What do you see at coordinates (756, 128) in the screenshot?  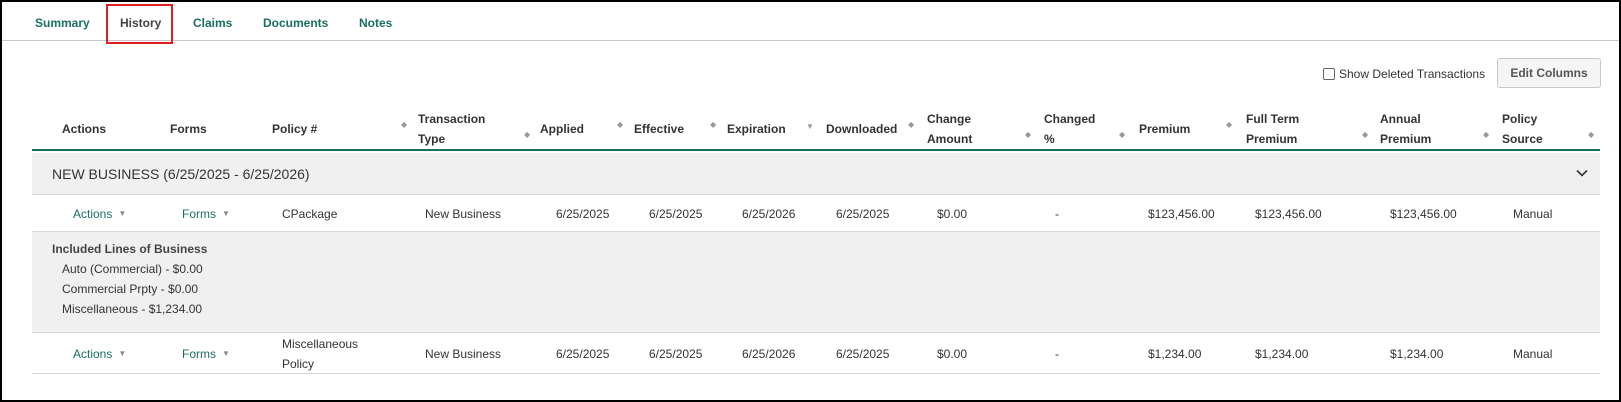 I see `col-expiration: Expiration` at bounding box center [756, 128].